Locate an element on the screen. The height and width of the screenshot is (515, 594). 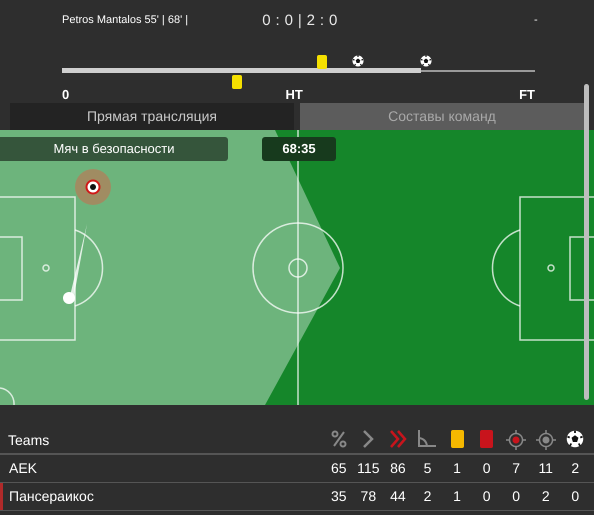
percent-icon is located at coordinates (338, 439).